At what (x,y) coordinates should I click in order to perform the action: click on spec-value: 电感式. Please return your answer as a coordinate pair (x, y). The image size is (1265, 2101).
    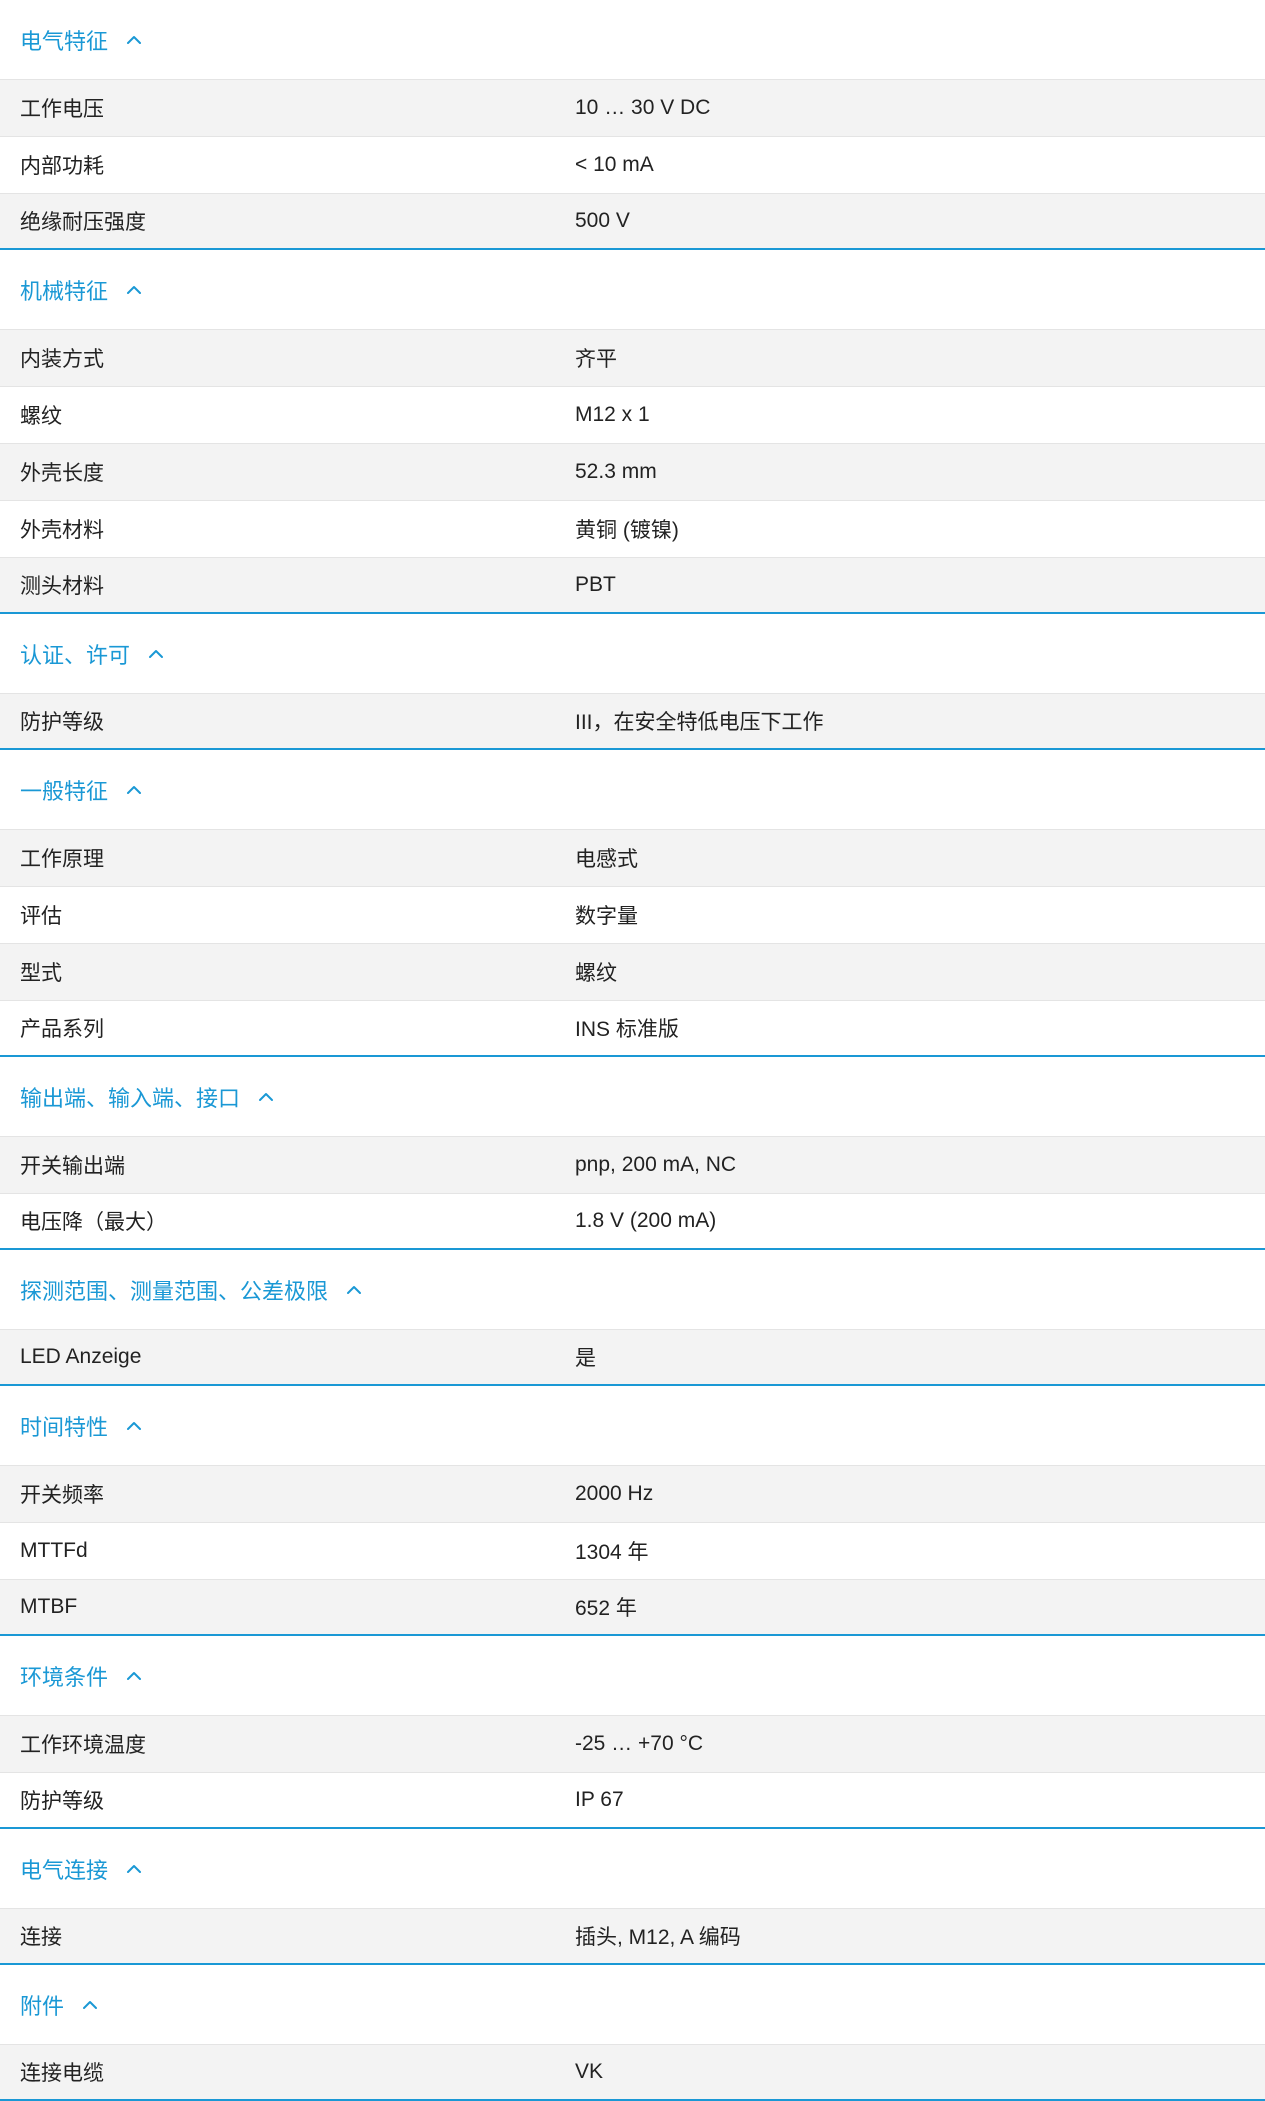
    Looking at the image, I should click on (606, 859).